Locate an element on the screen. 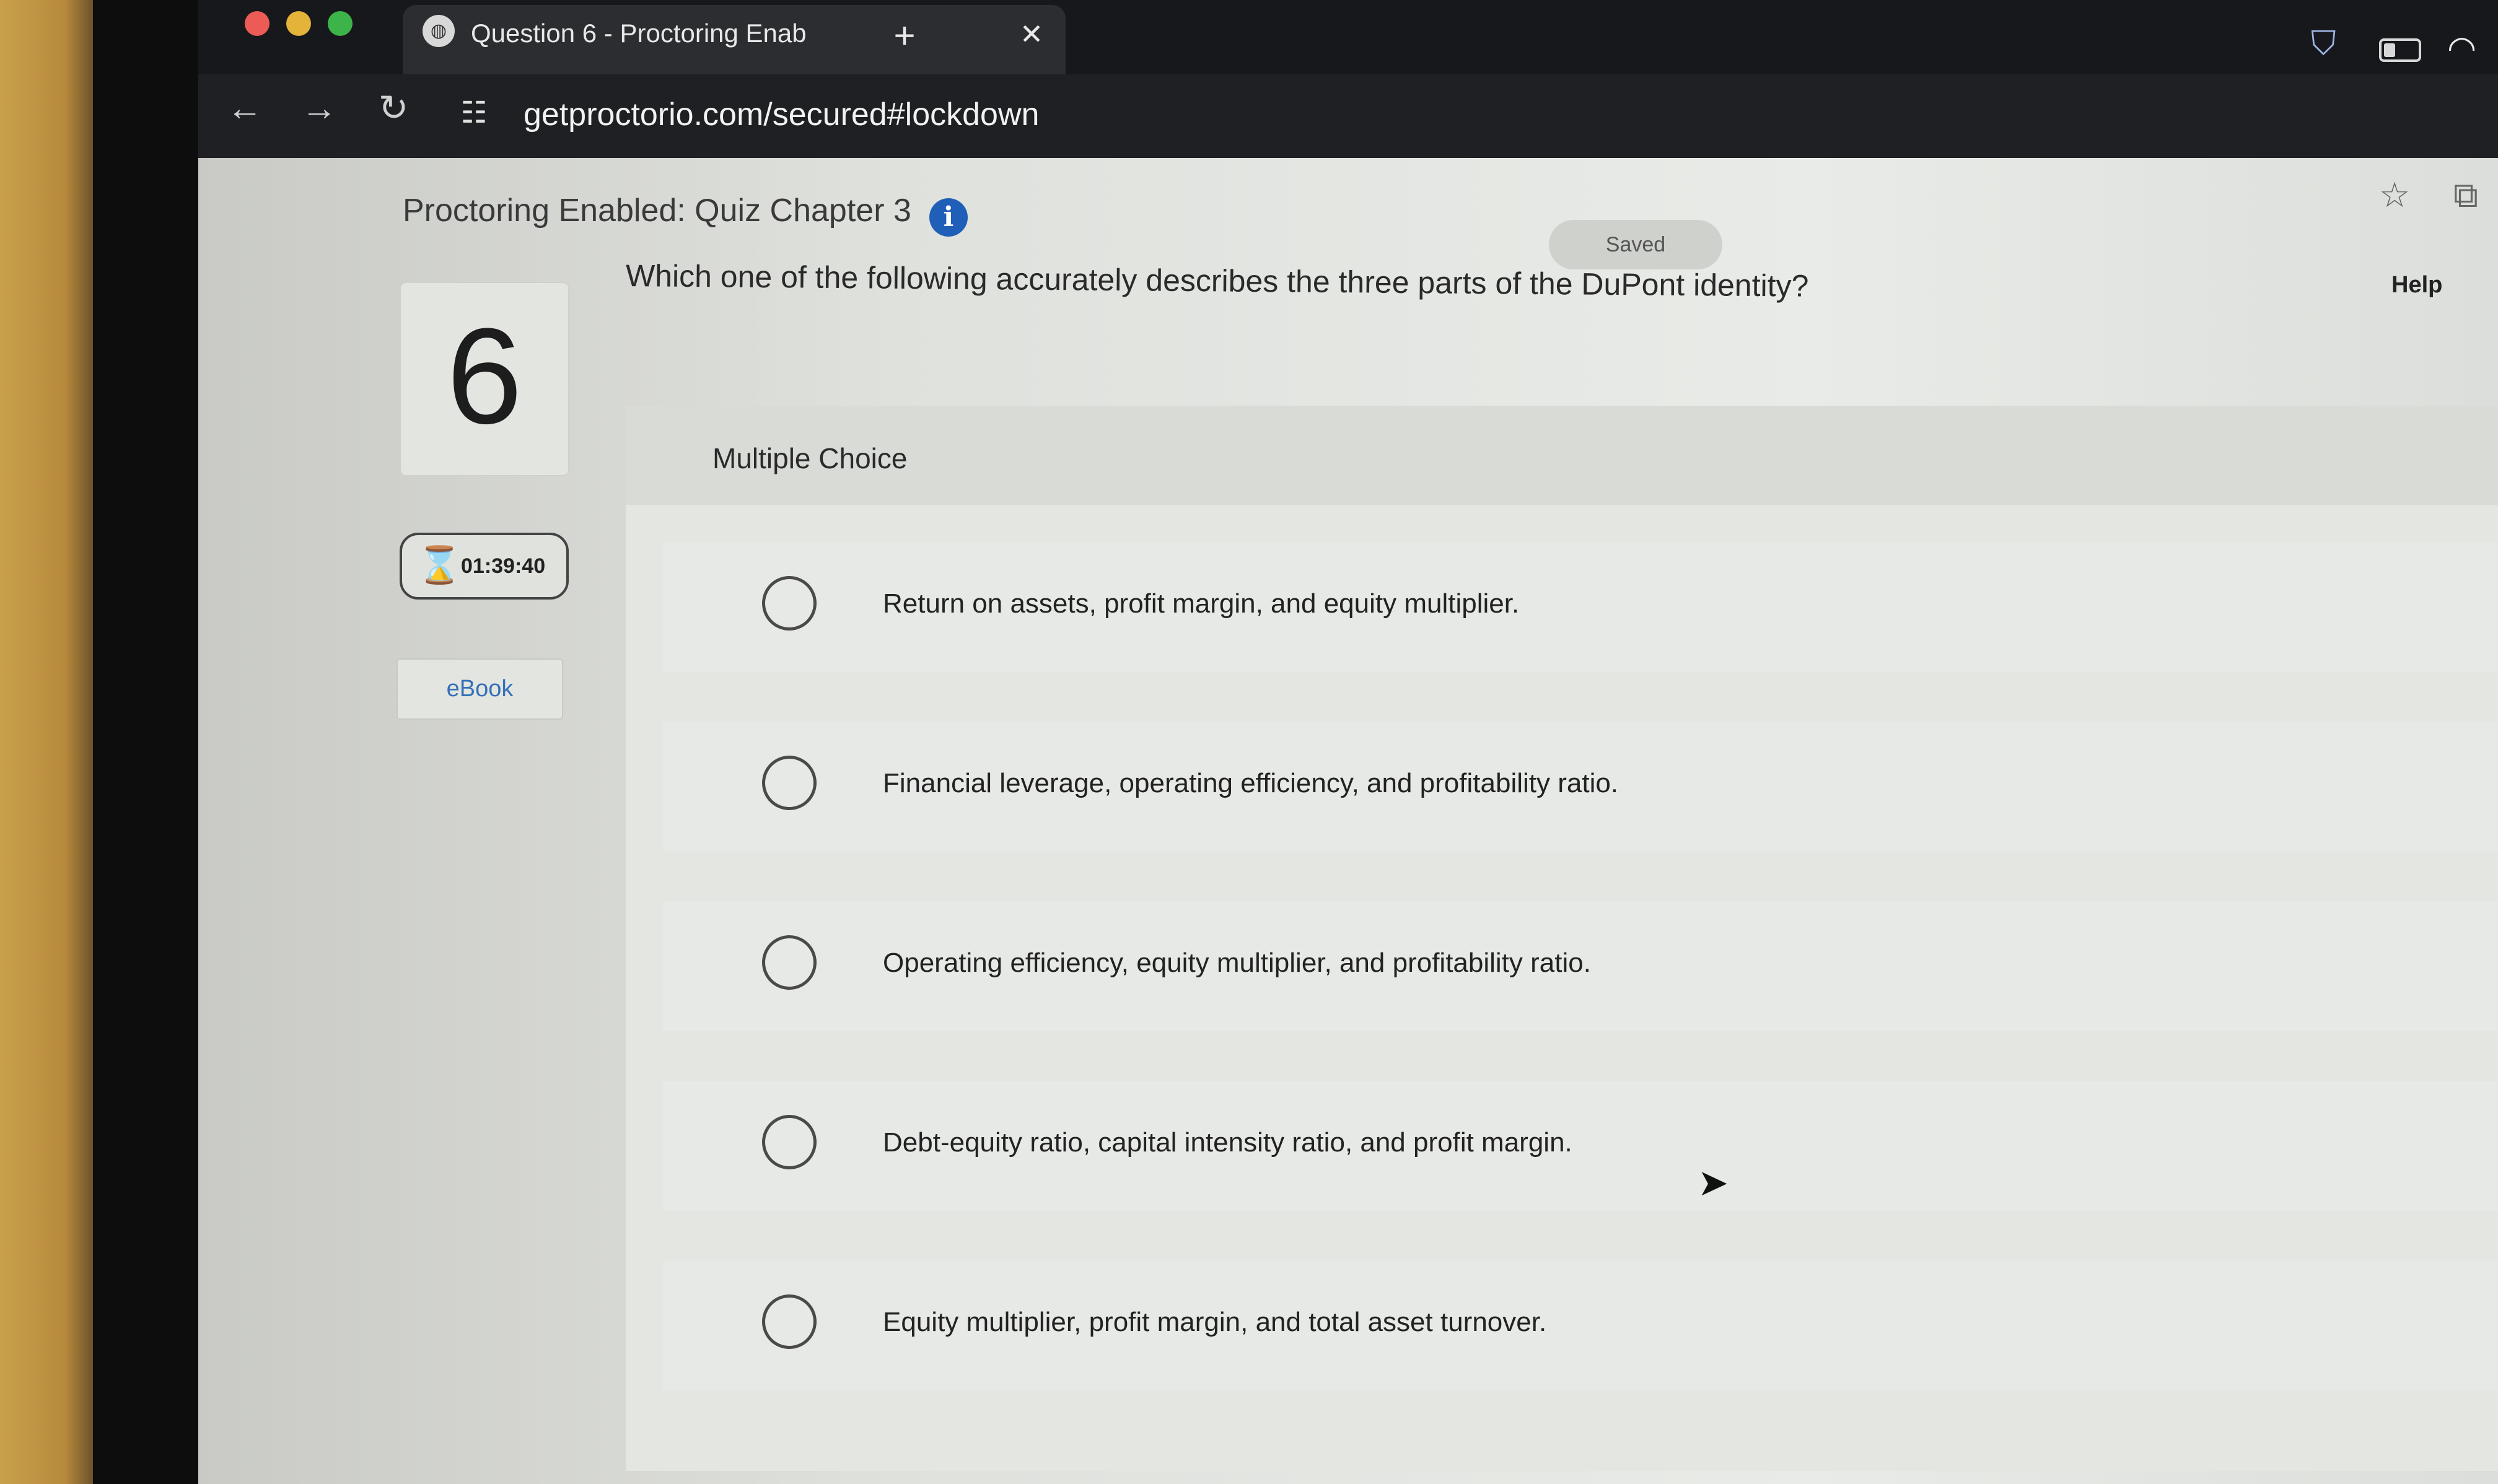 This screenshot has height=1484, width=2498. help-link: Help is located at coordinates (2441, 285).